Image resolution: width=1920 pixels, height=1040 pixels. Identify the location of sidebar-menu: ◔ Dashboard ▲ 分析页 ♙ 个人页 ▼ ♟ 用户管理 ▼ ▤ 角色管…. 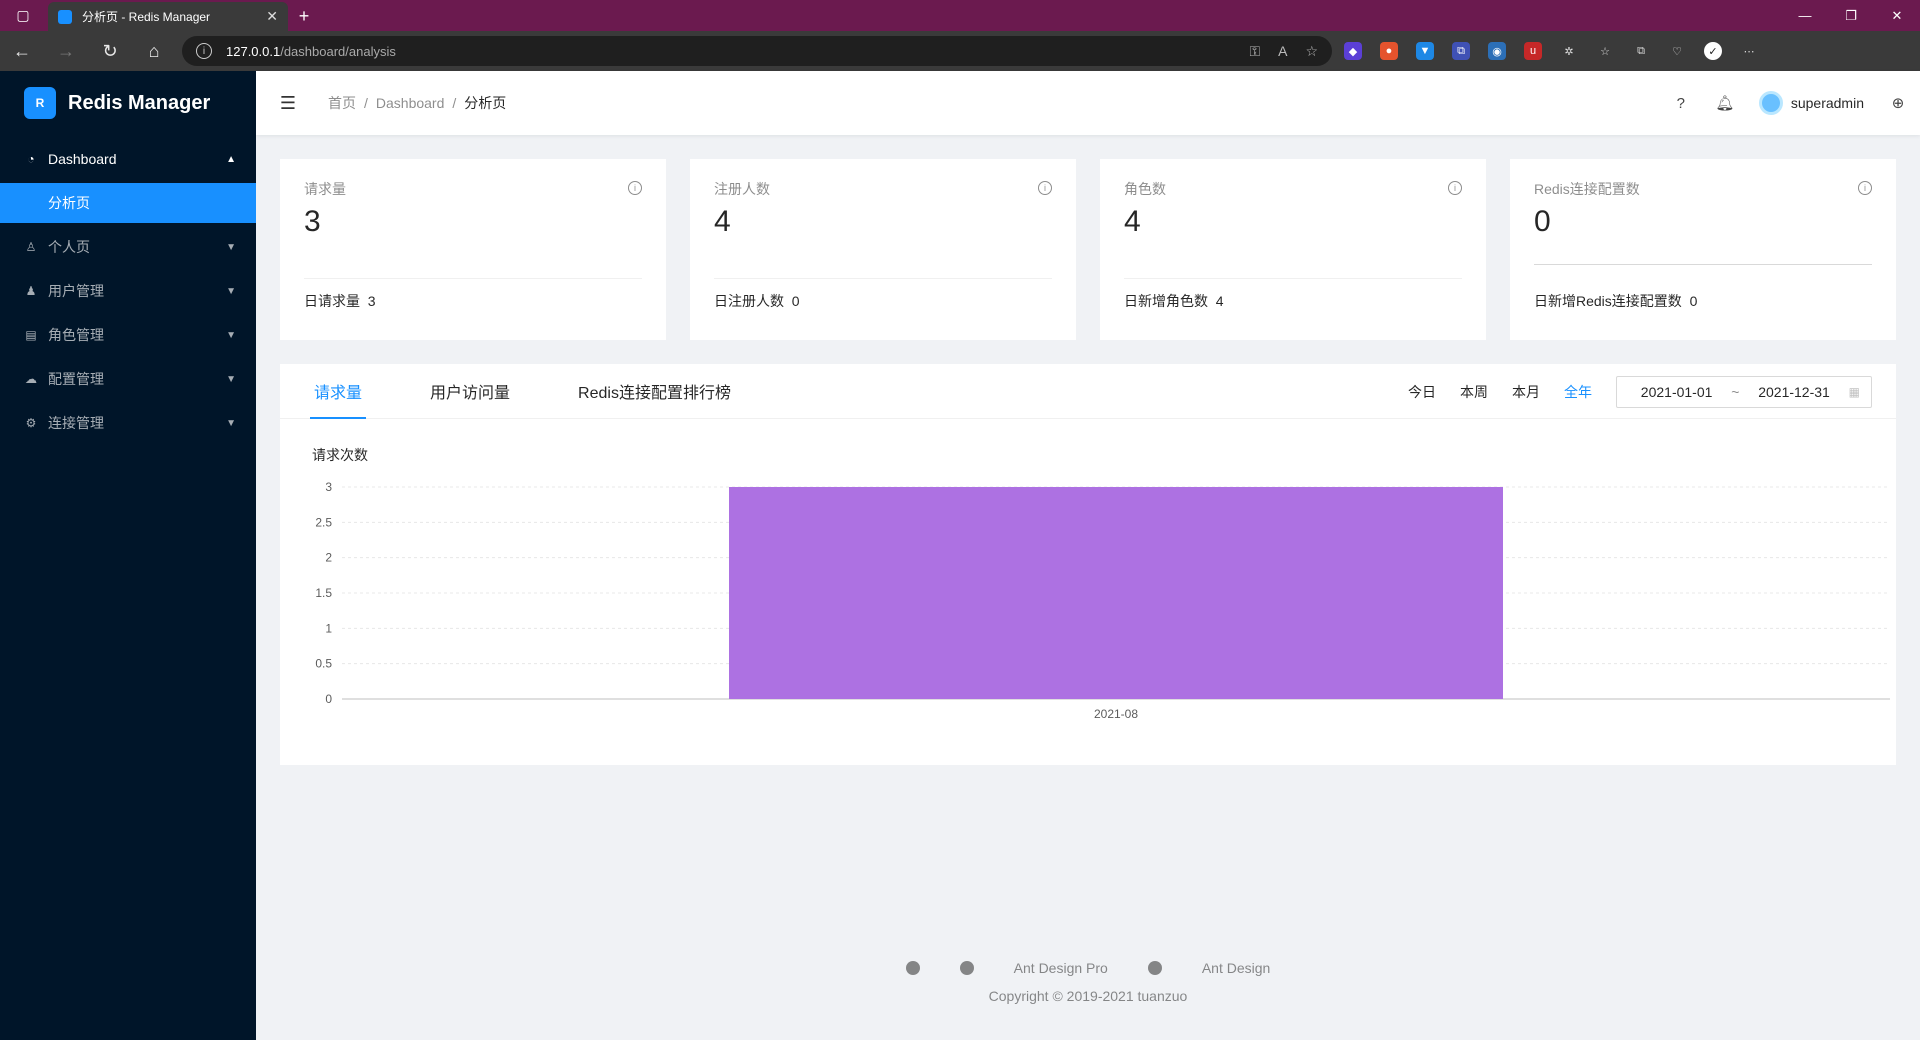
(128, 291).